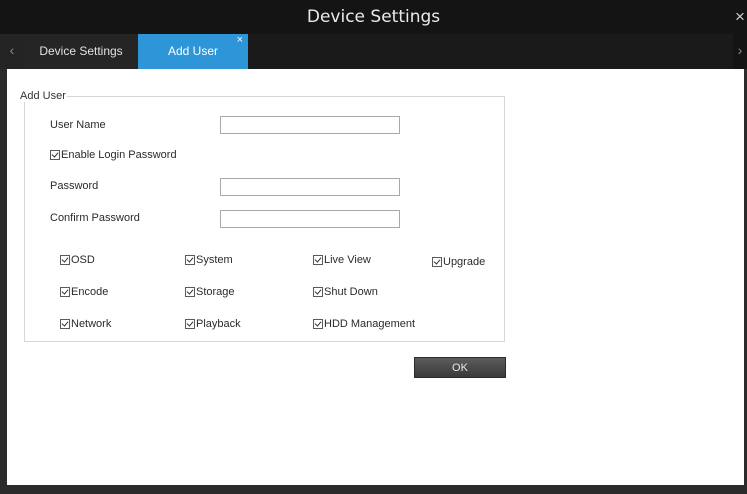 This screenshot has width=747, height=494. I want to click on window-close-icon: ×, so click(741, 17).